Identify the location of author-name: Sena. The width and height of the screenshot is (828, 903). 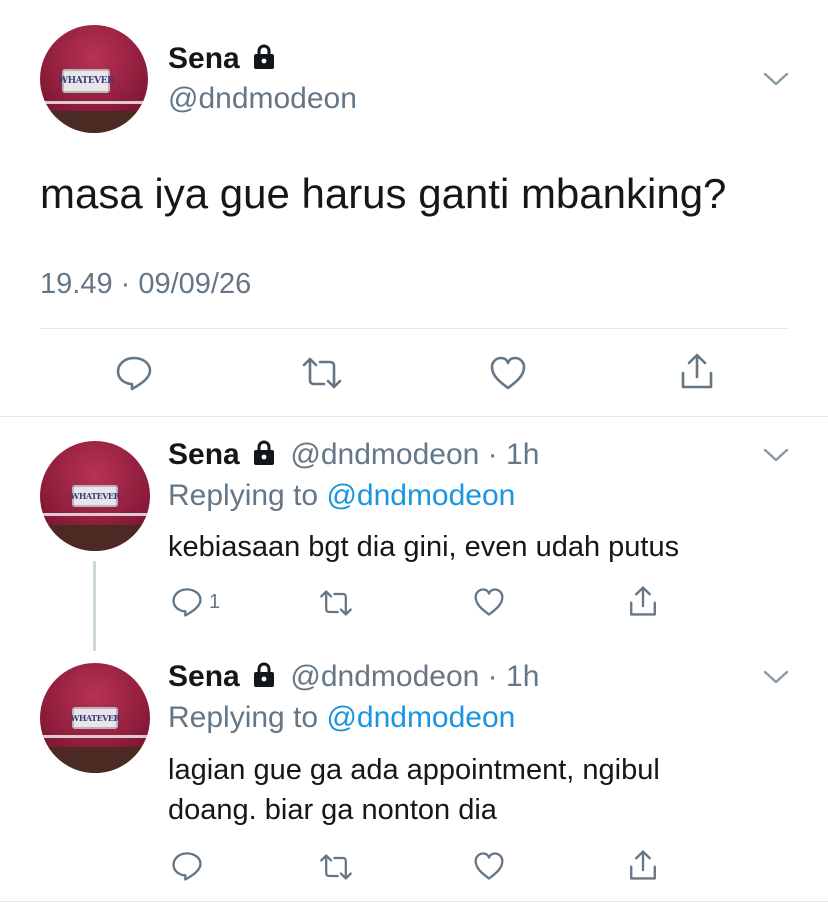
(222, 59).